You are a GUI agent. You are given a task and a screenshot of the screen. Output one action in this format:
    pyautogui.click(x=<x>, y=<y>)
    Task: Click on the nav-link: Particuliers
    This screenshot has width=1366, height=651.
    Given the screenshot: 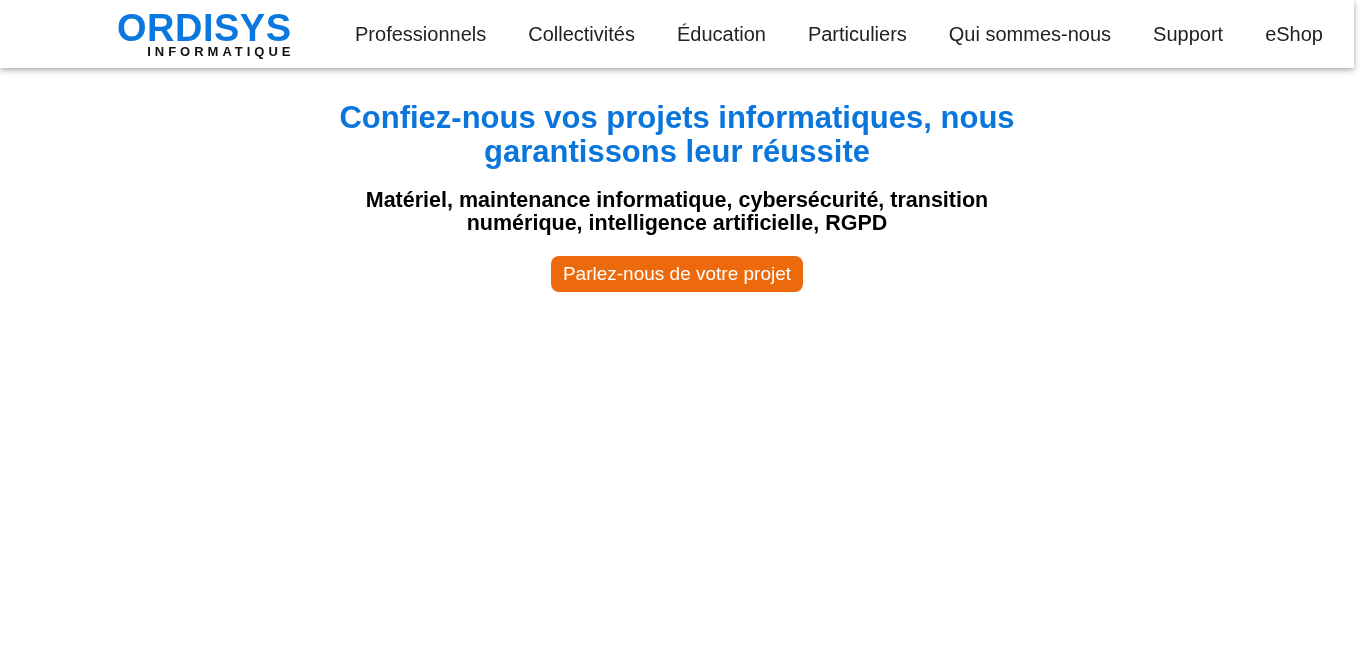 What is the action you would take?
    pyautogui.click(x=857, y=34)
    